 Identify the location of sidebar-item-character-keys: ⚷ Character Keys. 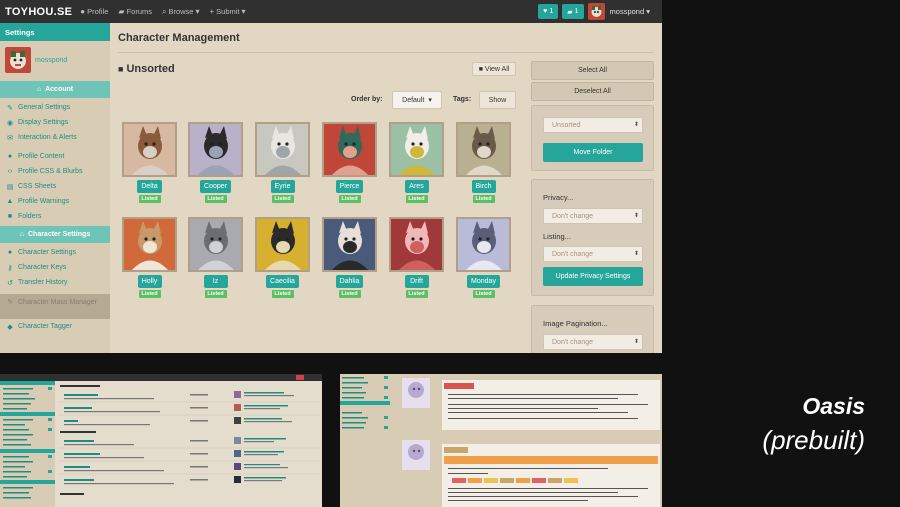
(55, 267).